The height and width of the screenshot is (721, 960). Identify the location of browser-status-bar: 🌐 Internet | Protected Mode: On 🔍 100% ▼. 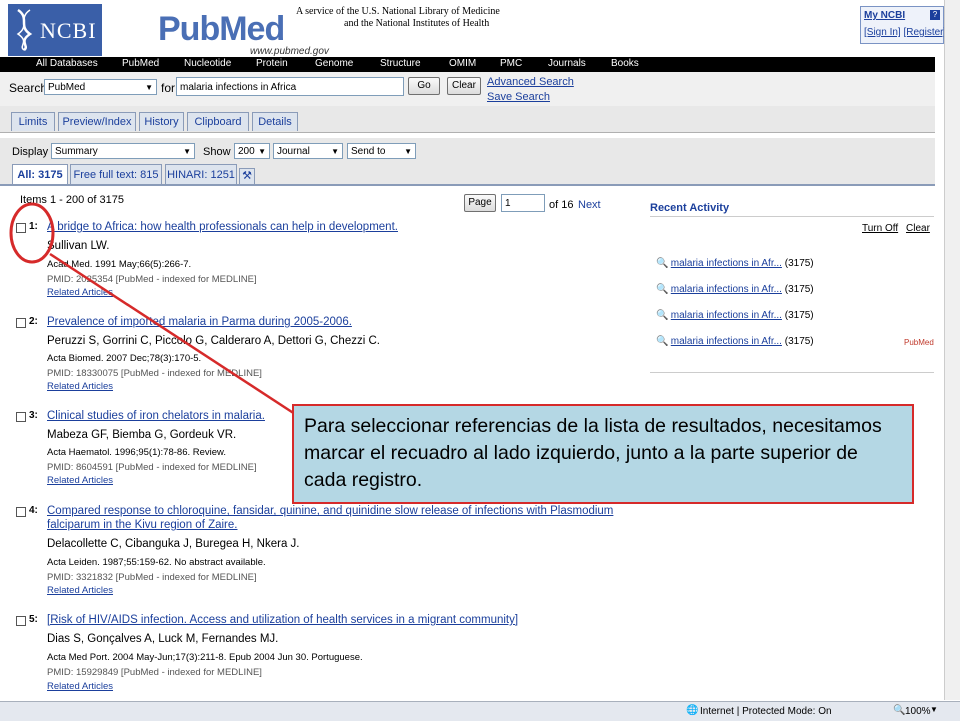
(480, 711).